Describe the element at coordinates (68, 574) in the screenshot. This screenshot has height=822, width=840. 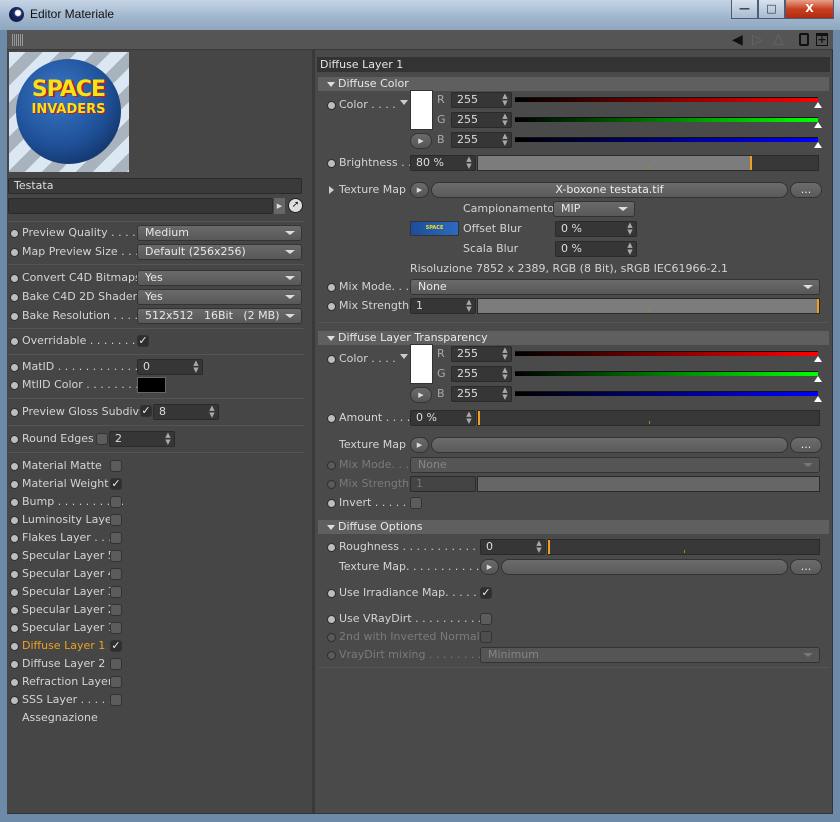
I see `layer-item-label: Specular Layer 4` at that location.